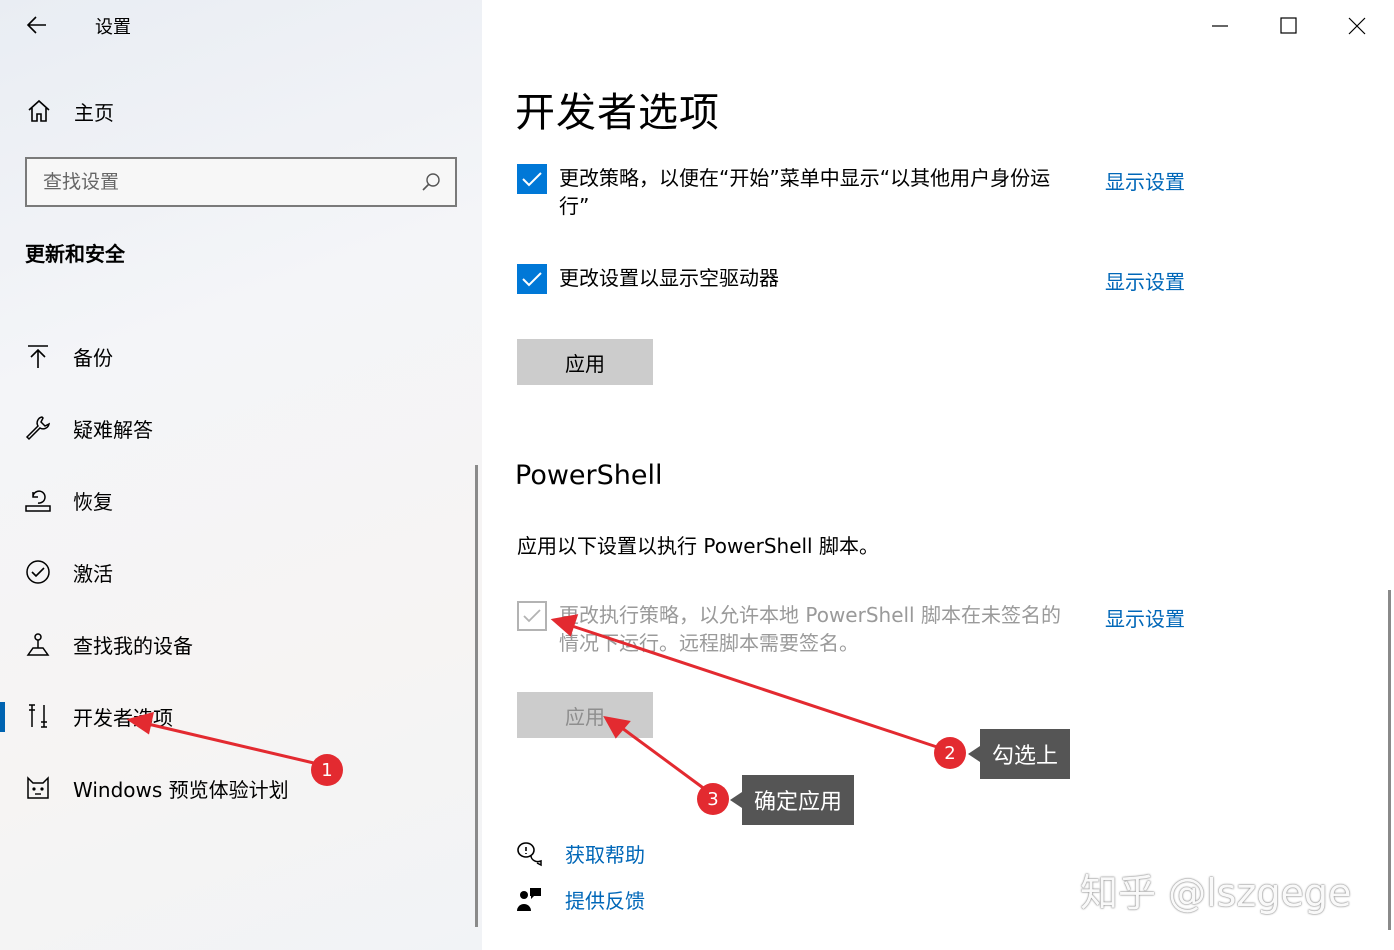  What do you see at coordinates (589, 475) in the screenshot?
I see `powershell-section-title: PowerShell` at bounding box center [589, 475].